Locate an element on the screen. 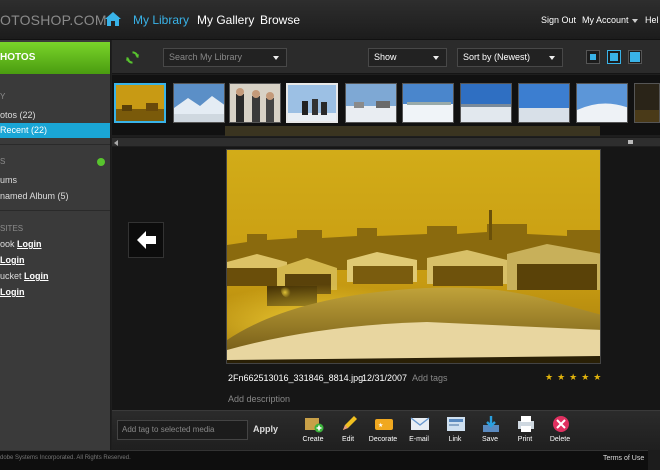  add-tag-input: Add tag to selected media is located at coordinates (182, 430).